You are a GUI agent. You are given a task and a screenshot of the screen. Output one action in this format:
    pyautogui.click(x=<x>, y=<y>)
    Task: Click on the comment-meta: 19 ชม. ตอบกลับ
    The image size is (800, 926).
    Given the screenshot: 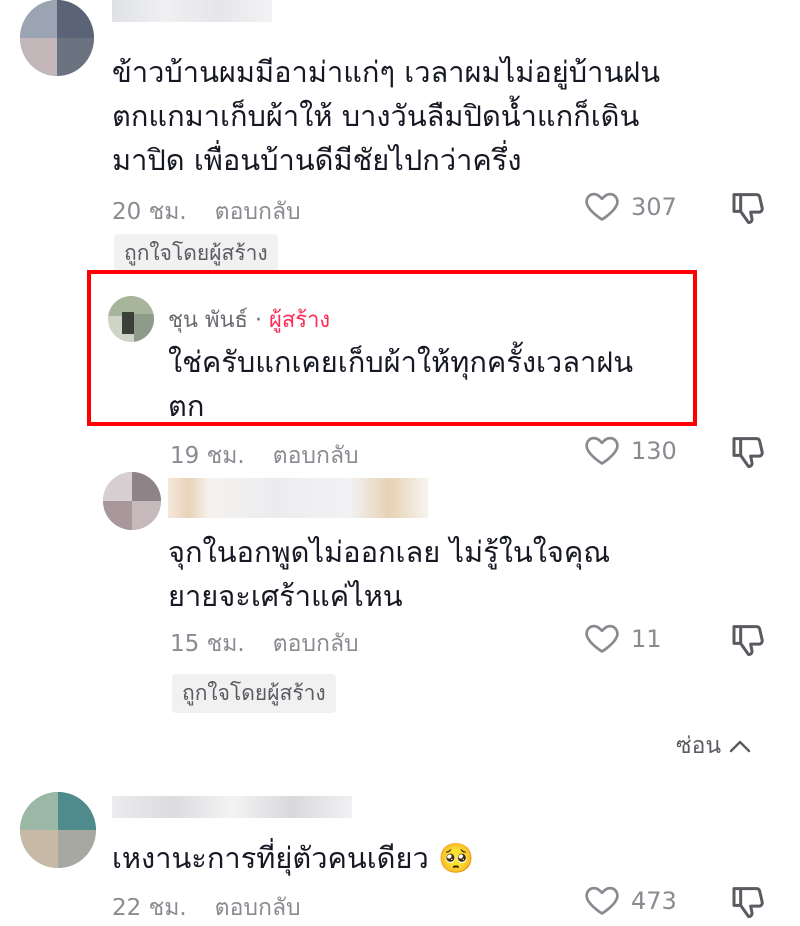 What is the action you would take?
    pyautogui.click(x=264, y=456)
    